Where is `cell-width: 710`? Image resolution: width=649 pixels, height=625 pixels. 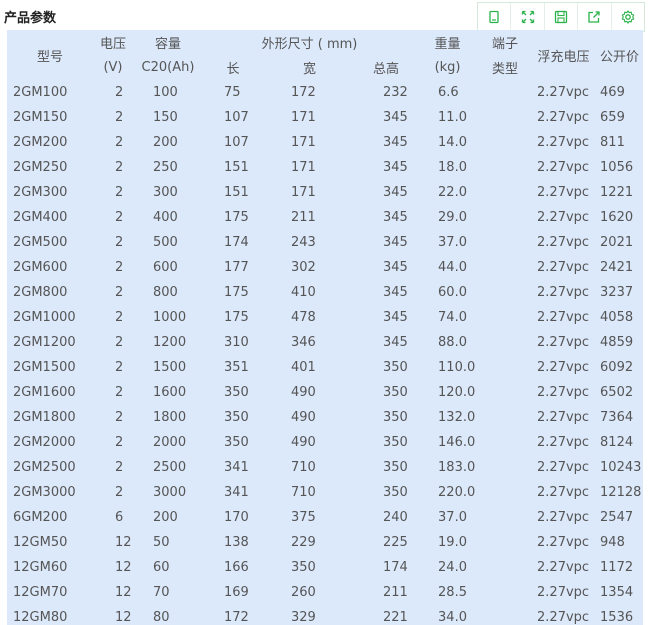
cell-width: 710 is located at coordinates (303, 492).